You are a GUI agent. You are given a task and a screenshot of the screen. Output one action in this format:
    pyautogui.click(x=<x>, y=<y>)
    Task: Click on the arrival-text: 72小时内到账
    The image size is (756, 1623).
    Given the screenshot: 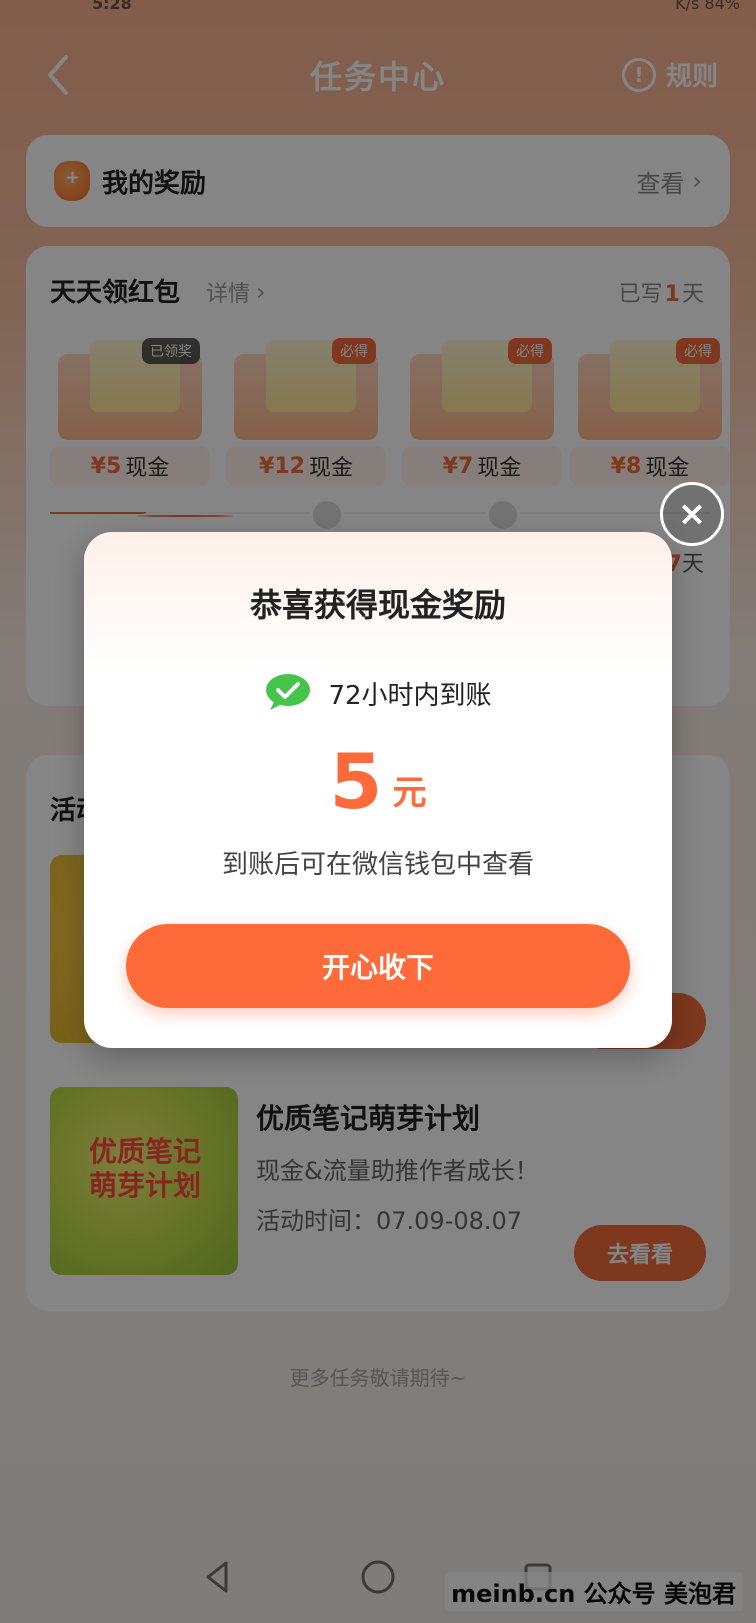 What is the action you would take?
    pyautogui.click(x=410, y=695)
    